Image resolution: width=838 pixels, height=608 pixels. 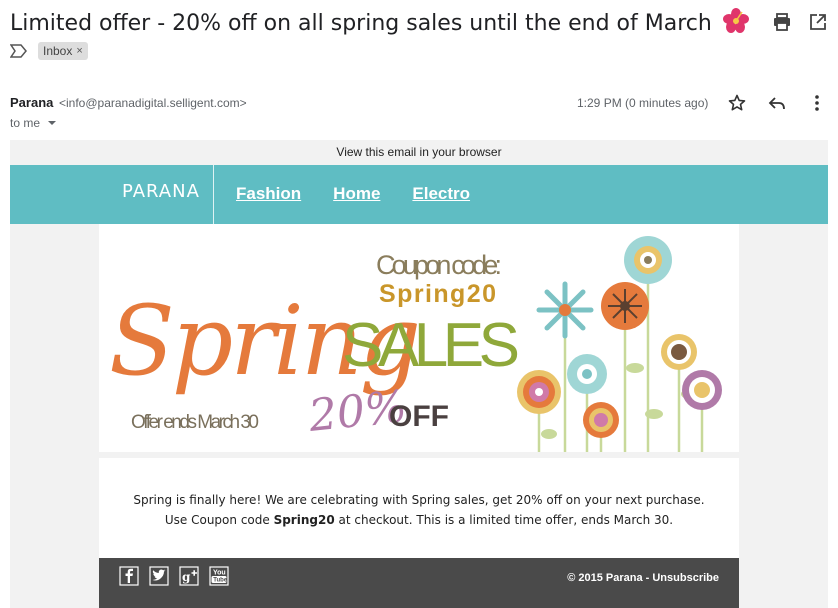 What do you see at coordinates (79, 51) in the screenshot?
I see `remove-label-icon: ×` at bounding box center [79, 51].